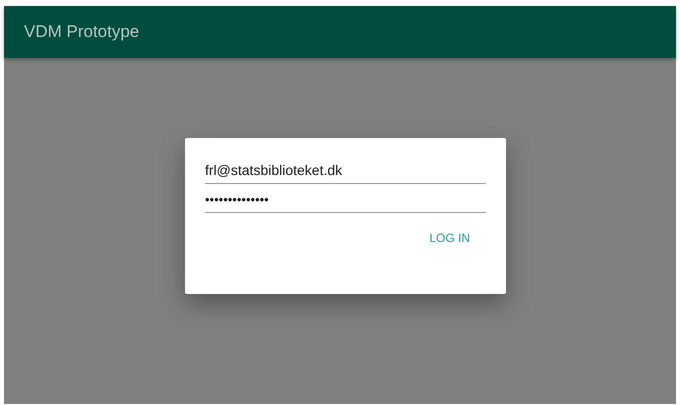 The width and height of the screenshot is (680, 405). Describe the element at coordinates (345, 171) in the screenshot. I see `email-field: frl@statsbiblioteket.dk` at that location.